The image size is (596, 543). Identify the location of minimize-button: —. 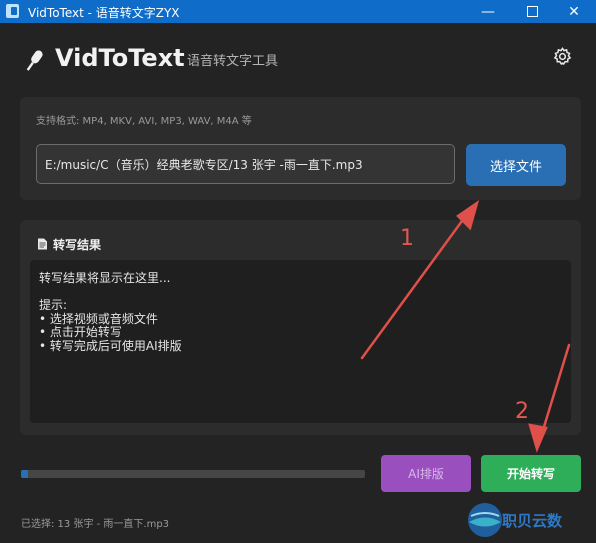
(488, 11).